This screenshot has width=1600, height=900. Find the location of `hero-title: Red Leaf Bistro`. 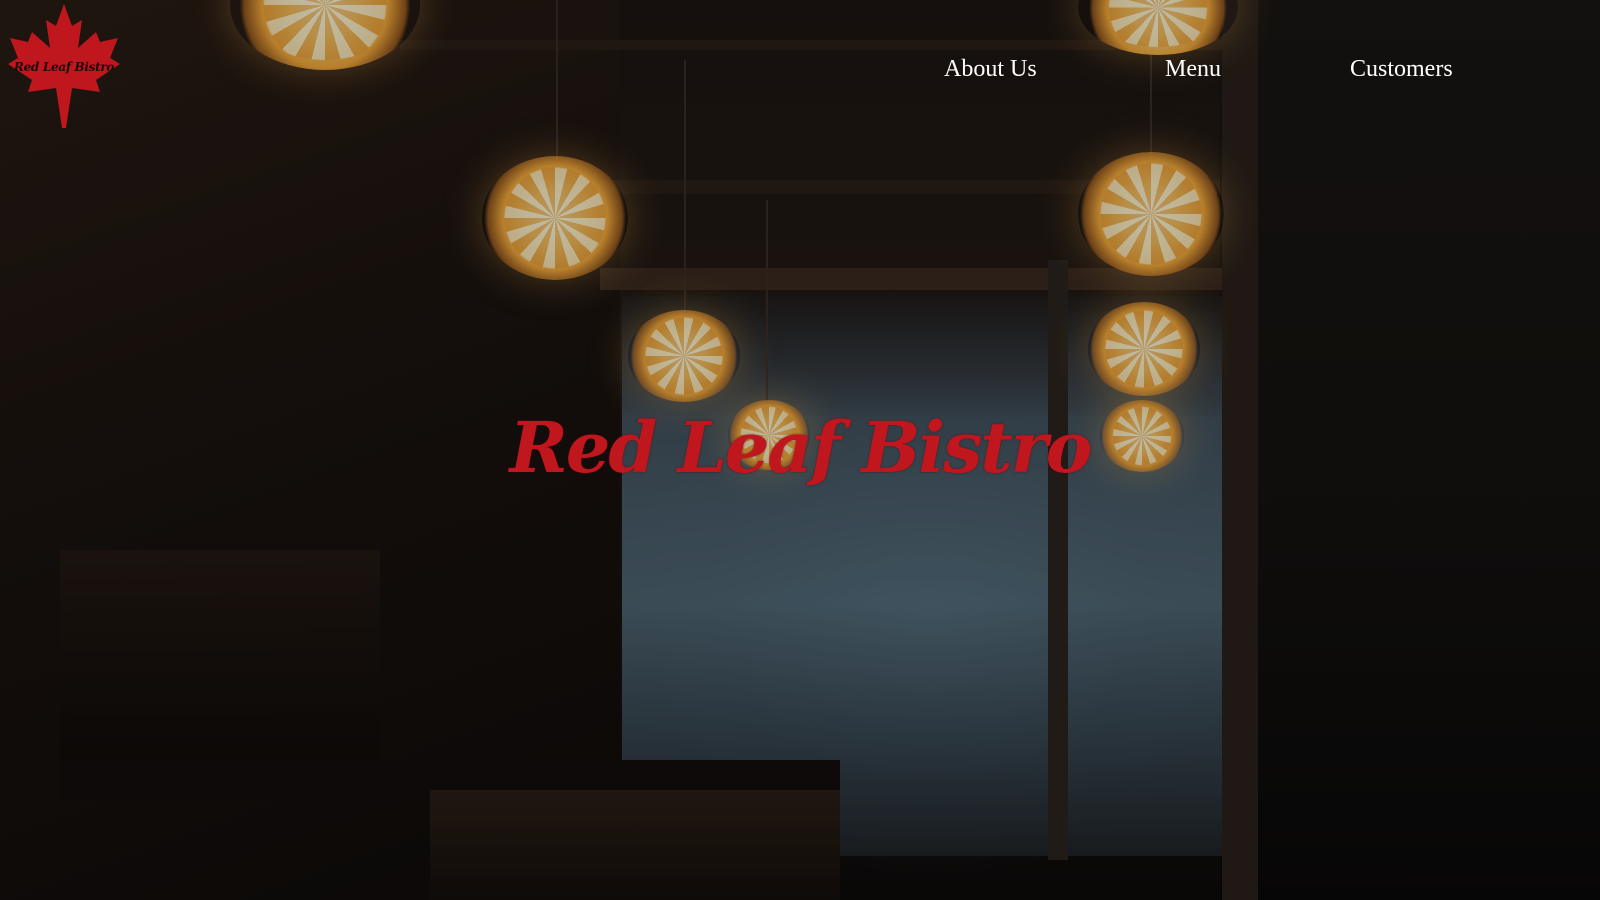

hero-title: Red Leaf Bistro is located at coordinates (801, 447).